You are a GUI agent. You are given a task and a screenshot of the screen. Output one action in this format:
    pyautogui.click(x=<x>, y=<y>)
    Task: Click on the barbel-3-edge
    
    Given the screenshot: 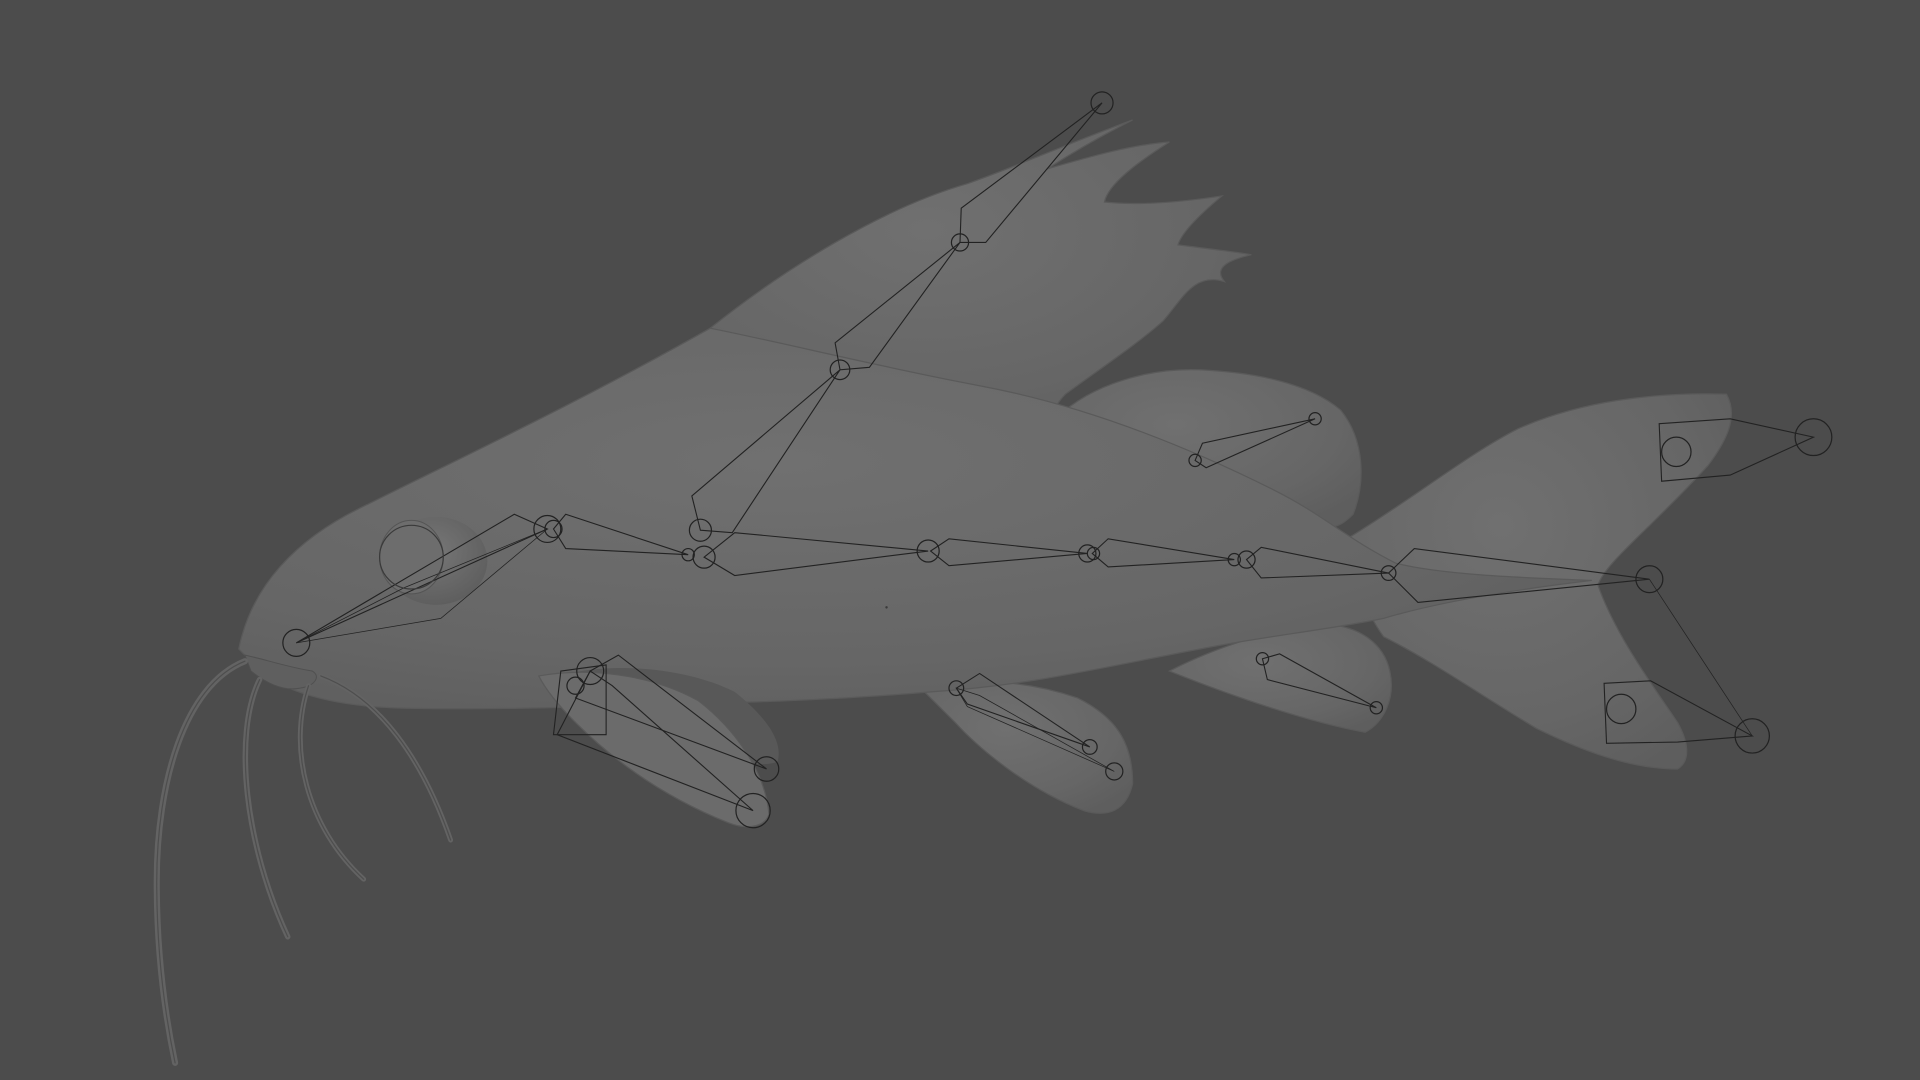 What is the action you would take?
    pyautogui.click(x=332, y=782)
    